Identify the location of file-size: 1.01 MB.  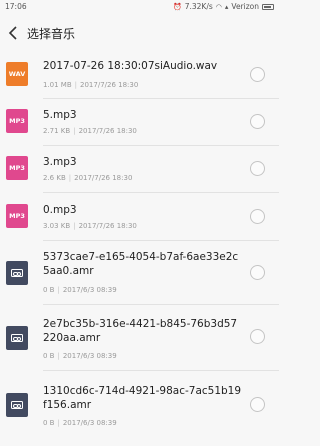
(57, 85).